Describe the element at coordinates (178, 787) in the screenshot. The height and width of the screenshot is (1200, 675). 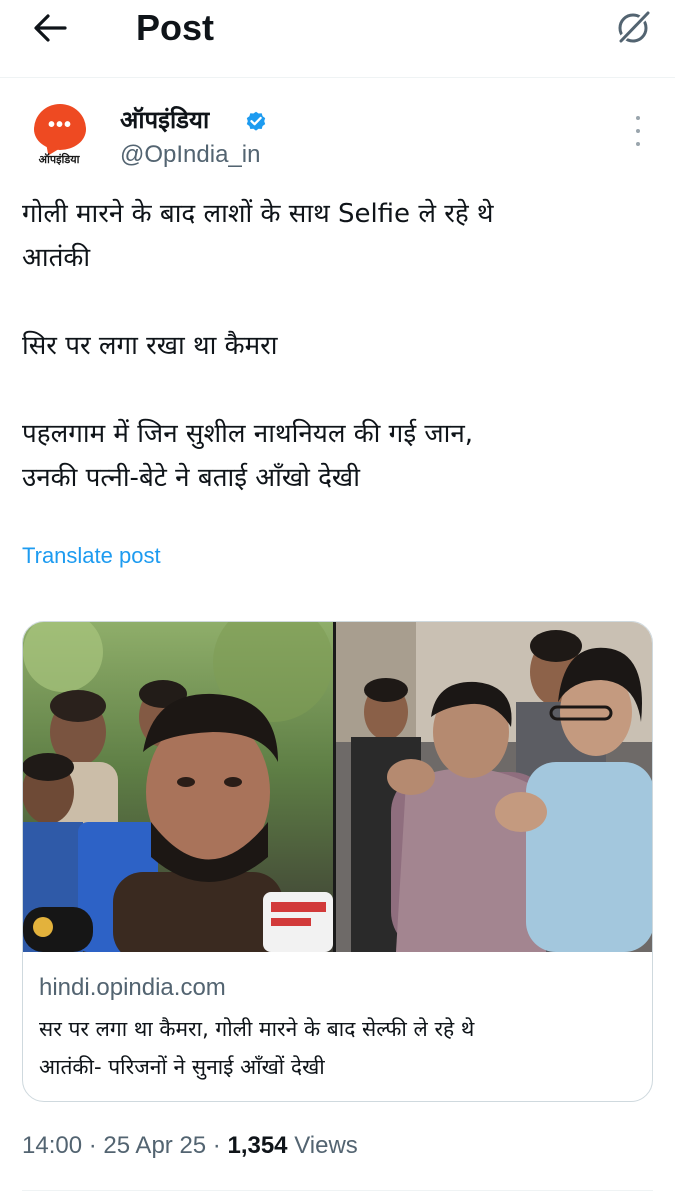
I see `news-photo-left` at that location.